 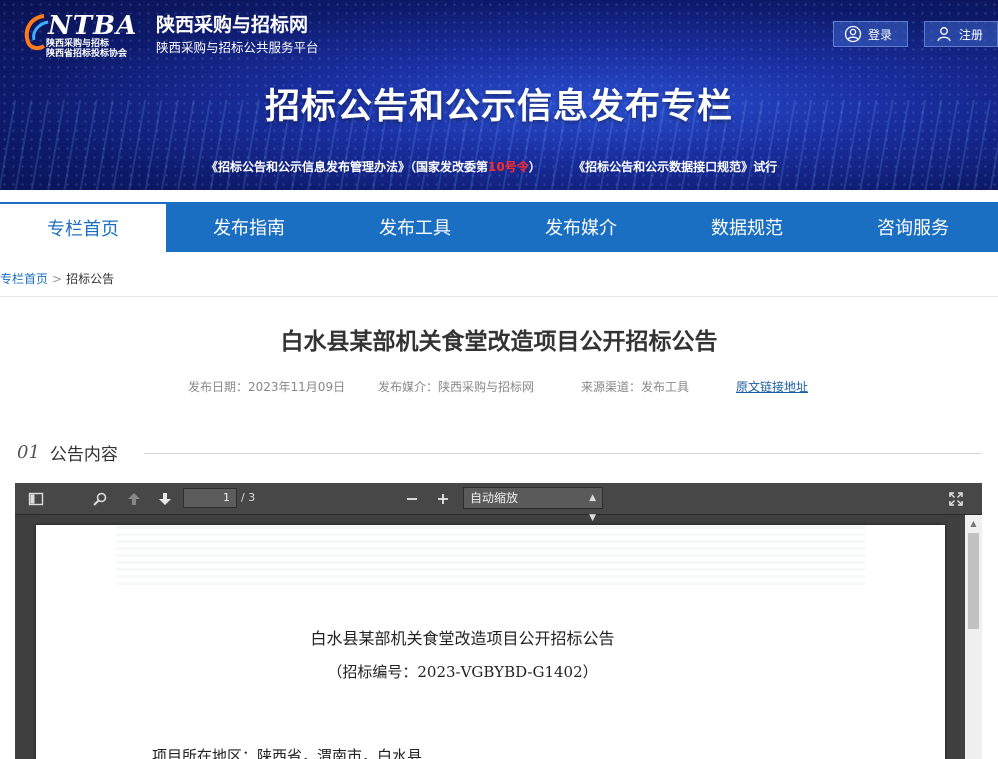 I want to click on source-channel: 来源渠道：发布工具, so click(x=635, y=387).